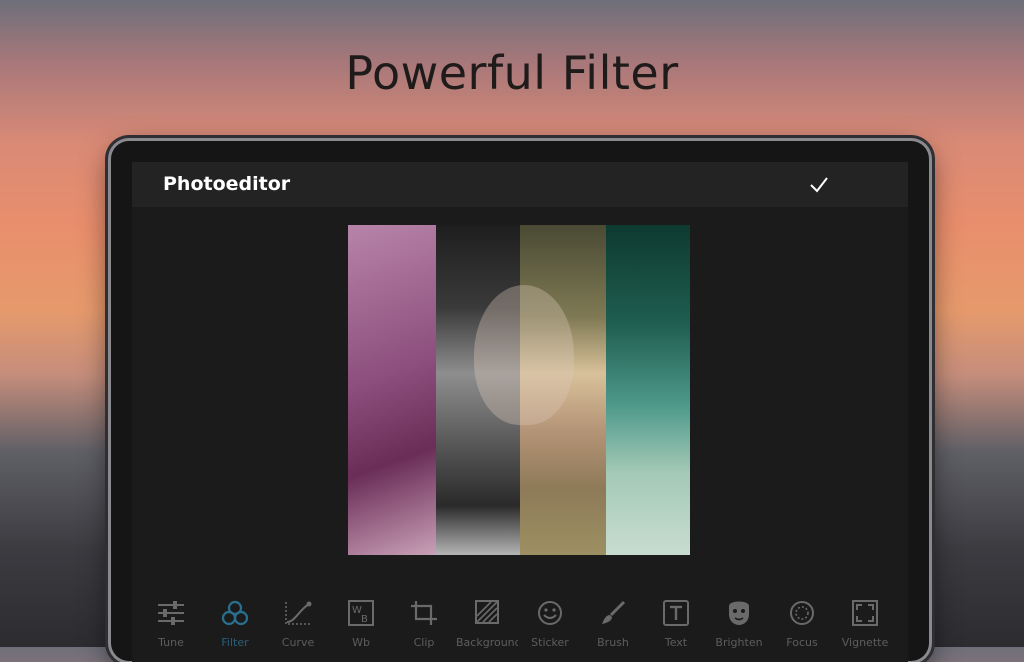 Image resolution: width=1024 pixels, height=662 pixels. I want to click on vignette-icon, so click(865, 613).